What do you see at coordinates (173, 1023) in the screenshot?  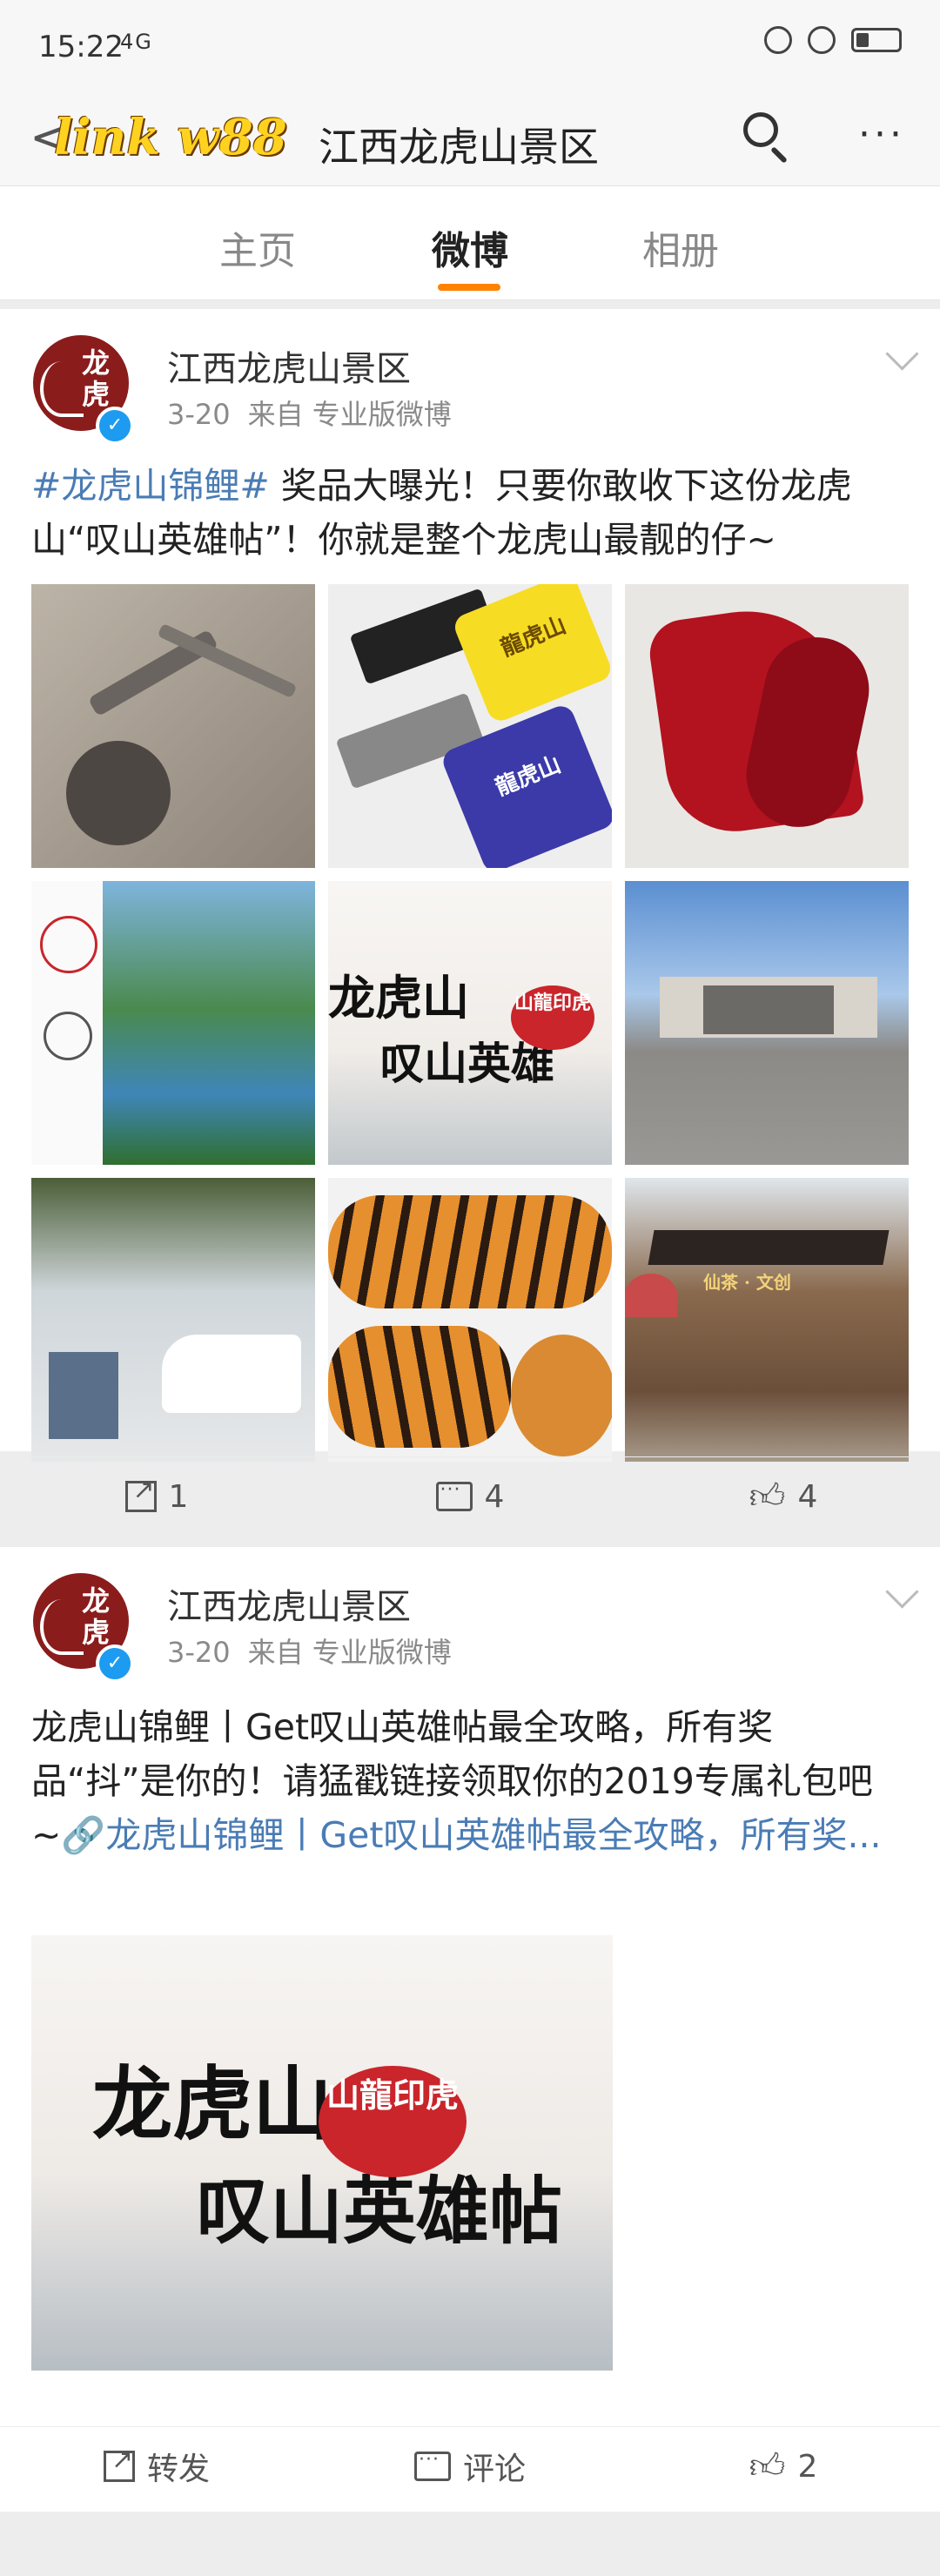 I see `photo-landscape-brochure` at bounding box center [173, 1023].